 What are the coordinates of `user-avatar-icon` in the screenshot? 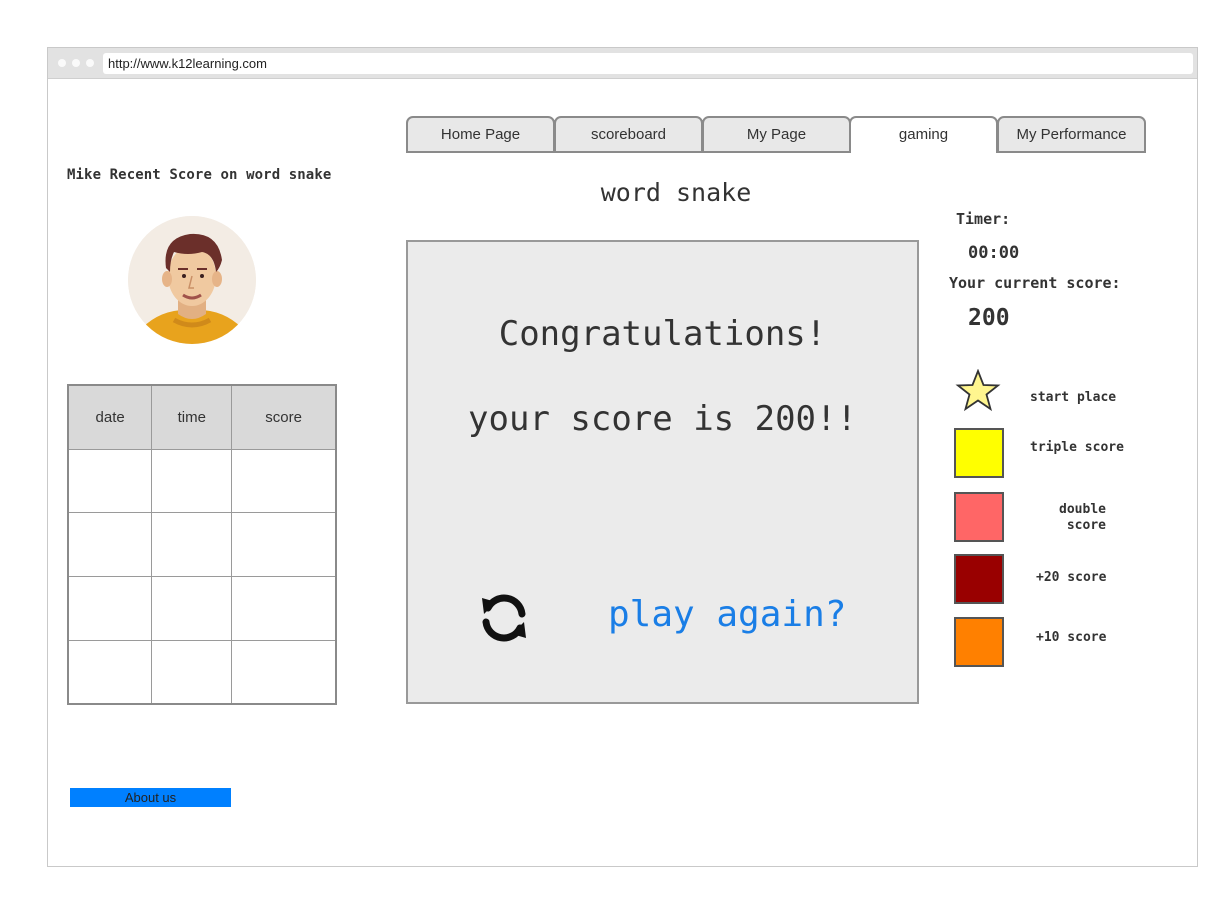 It's located at (192, 280).